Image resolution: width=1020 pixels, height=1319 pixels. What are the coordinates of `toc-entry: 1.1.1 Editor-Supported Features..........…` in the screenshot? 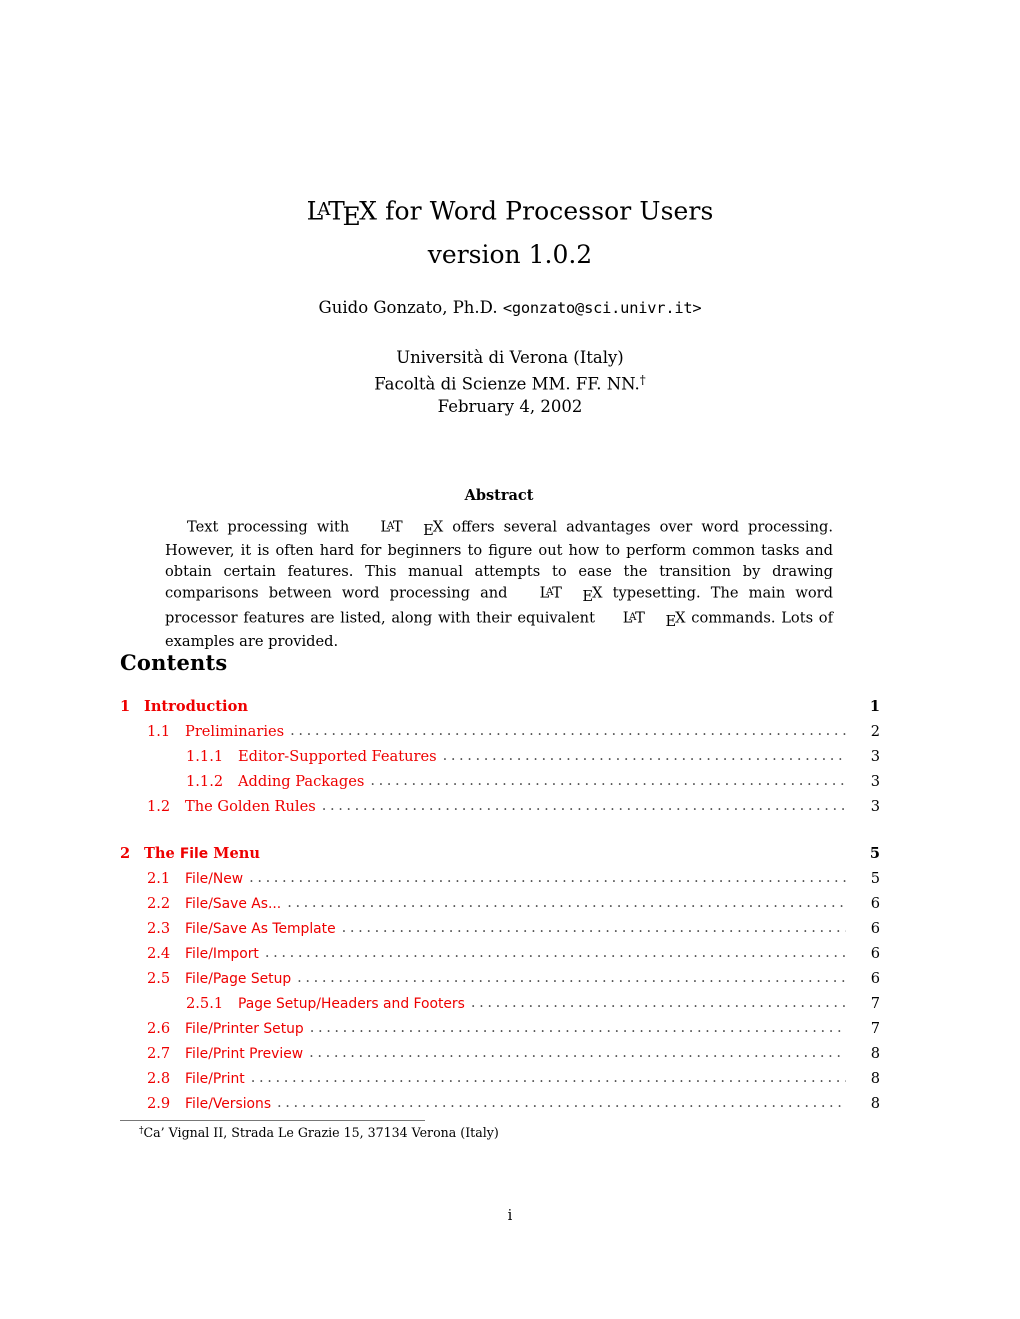 It's located at (500, 760).